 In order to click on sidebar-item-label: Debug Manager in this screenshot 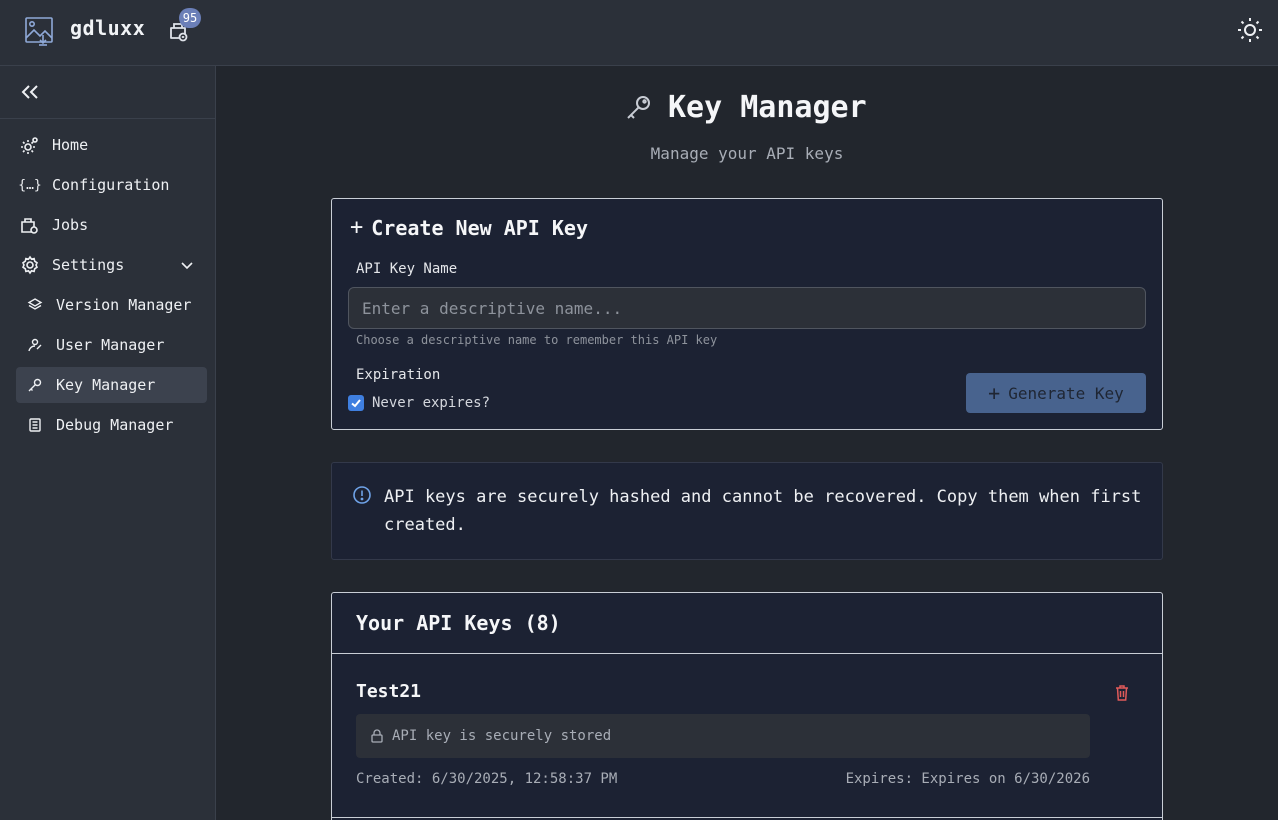, I will do `click(115, 425)`.